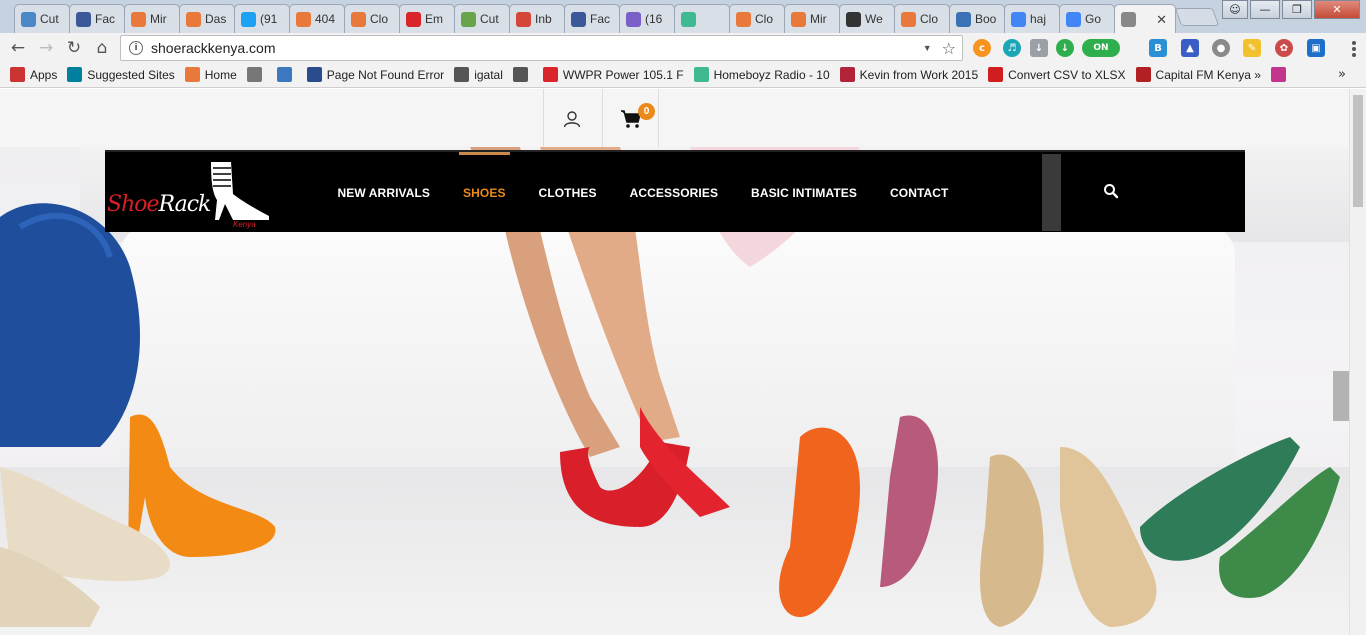 This screenshot has height=635, width=1366. Describe the element at coordinates (190, 193) in the screenshot. I see `shoerack-logo: ShoeRack Kenya` at that location.